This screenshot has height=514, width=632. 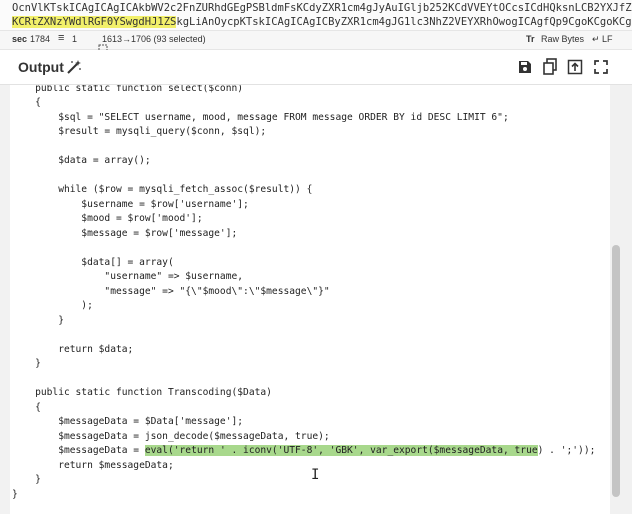 What do you see at coordinates (602, 39) in the screenshot?
I see `eol-selector: ↵ LF` at bounding box center [602, 39].